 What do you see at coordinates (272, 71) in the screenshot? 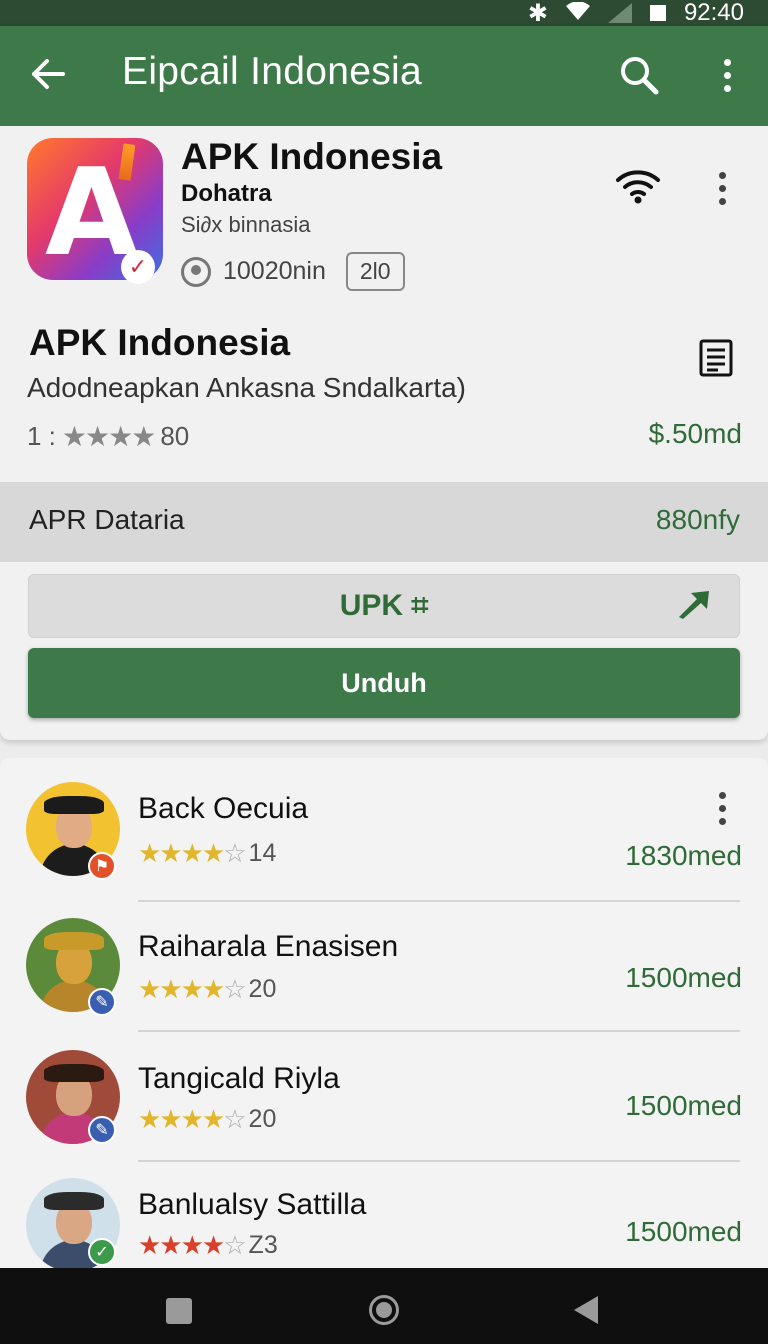
I see `app-bar-title: Eipcail Indonesia` at bounding box center [272, 71].